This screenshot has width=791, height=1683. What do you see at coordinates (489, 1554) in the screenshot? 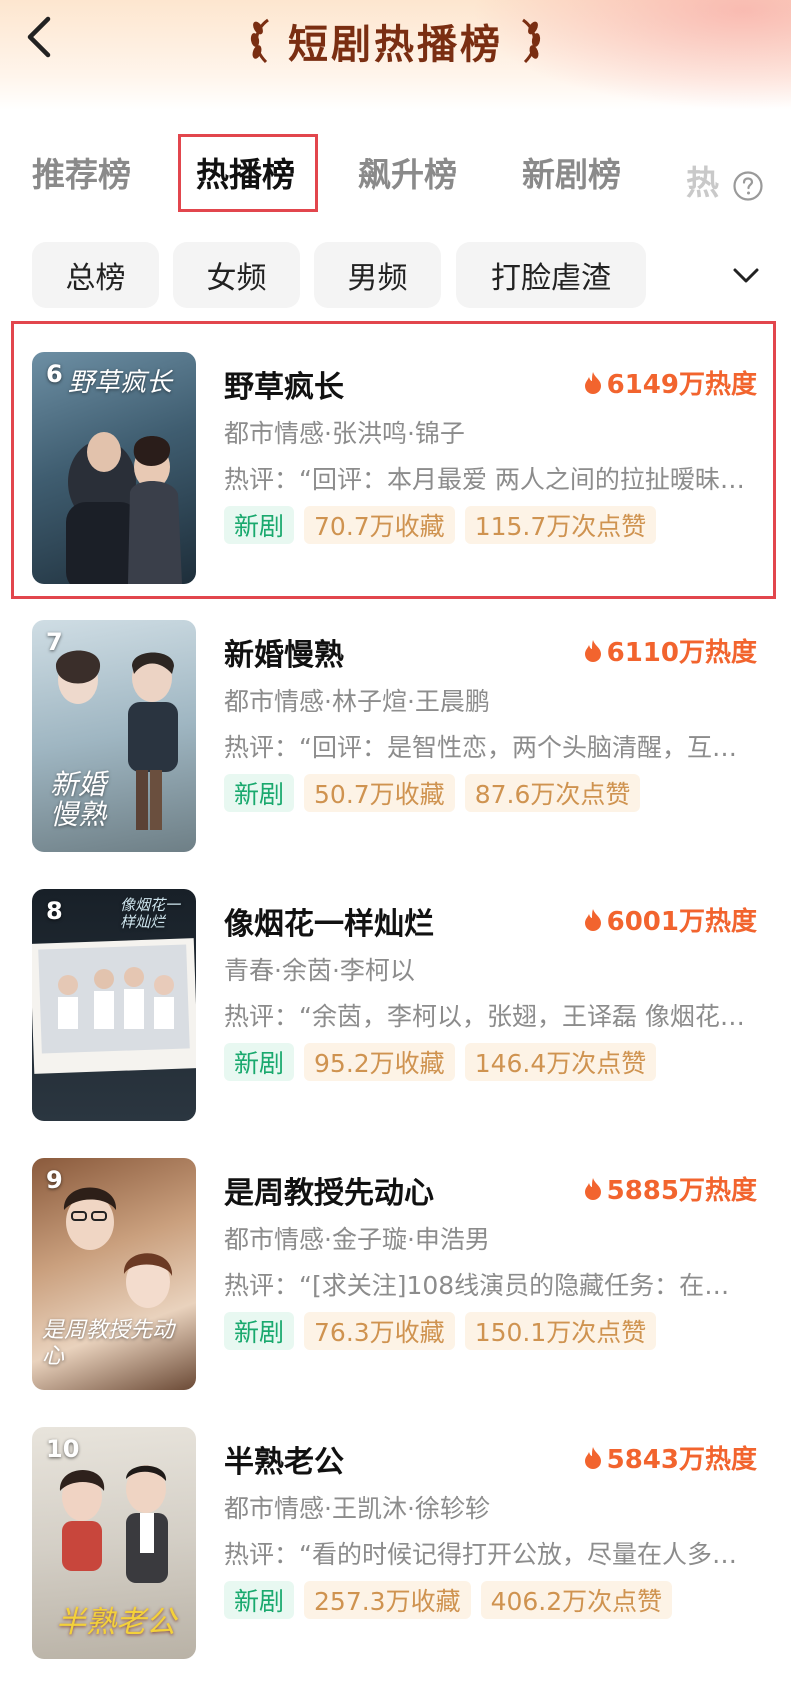
I see `hot-review: 热评：“看的时候记得打开公放，尽量在人多的地方看` at bounding box center [489, 1554].